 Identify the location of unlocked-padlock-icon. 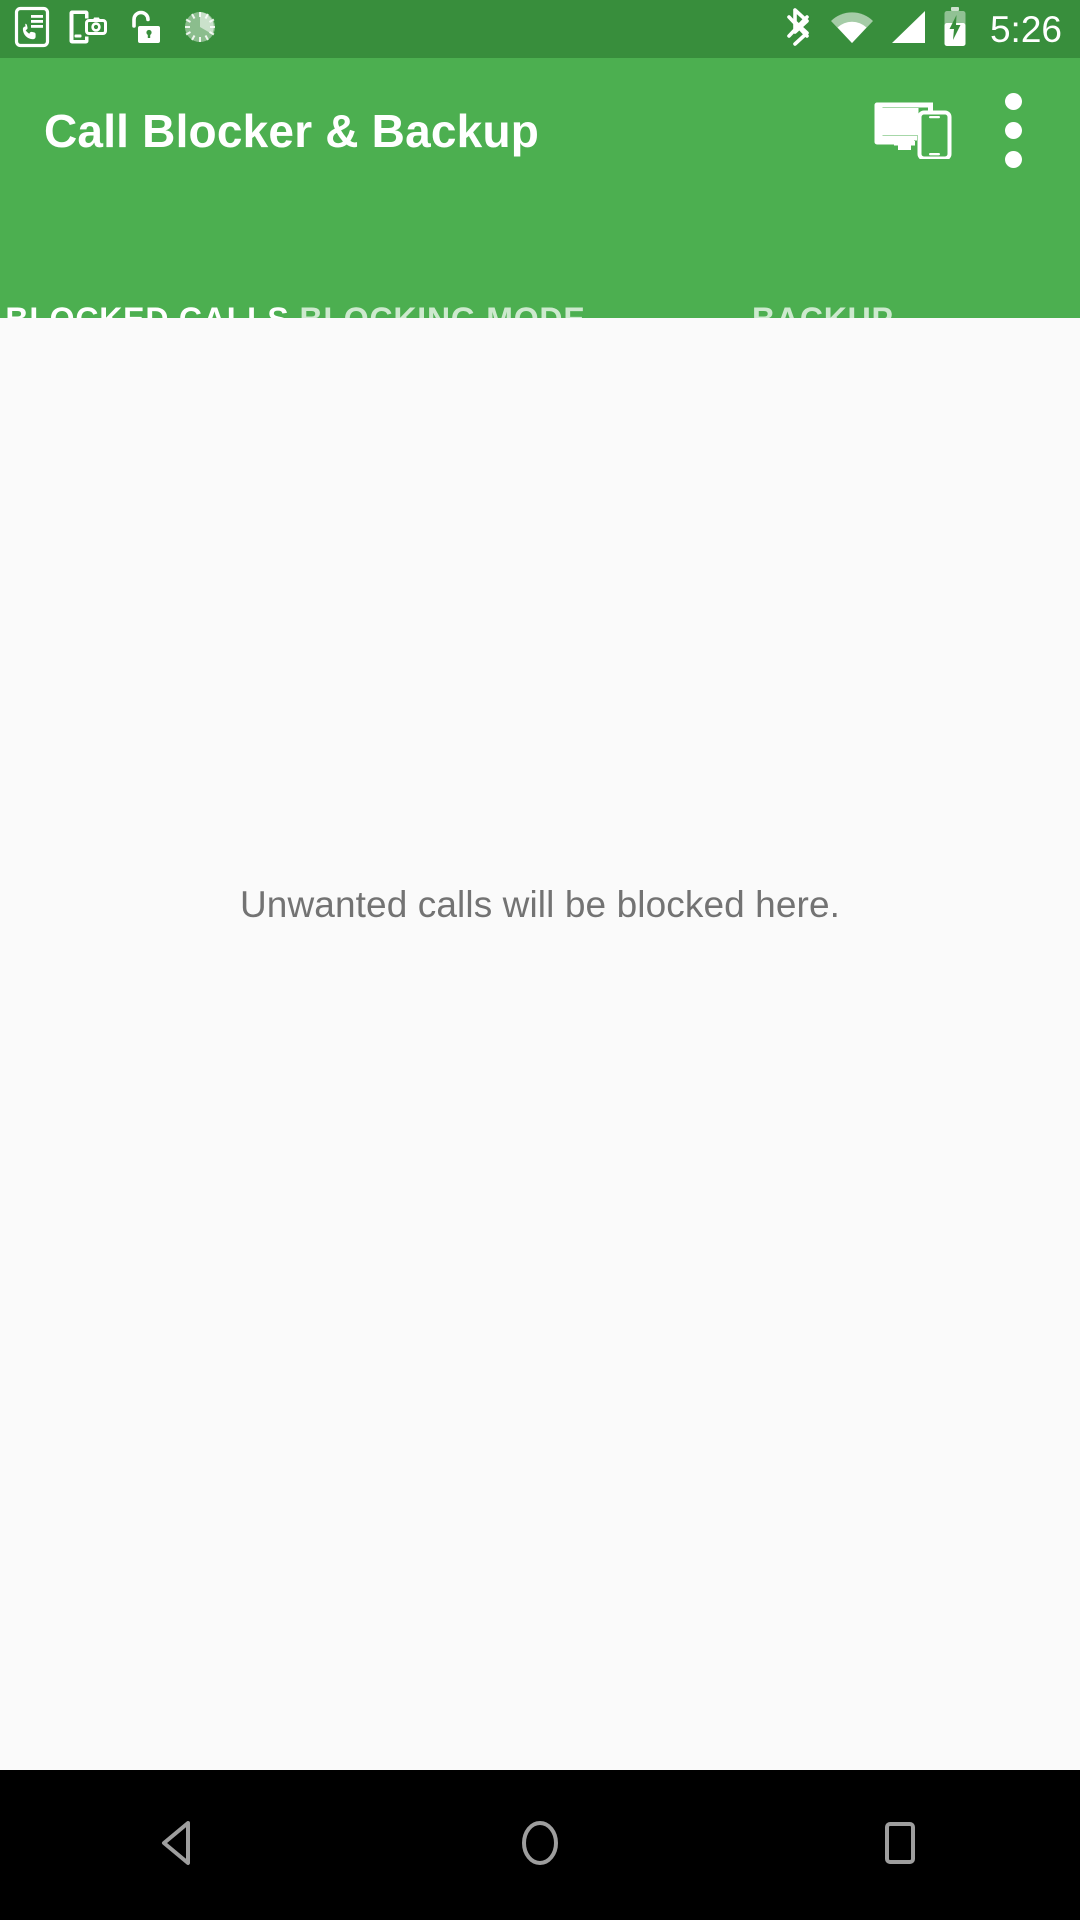
(144, 29).